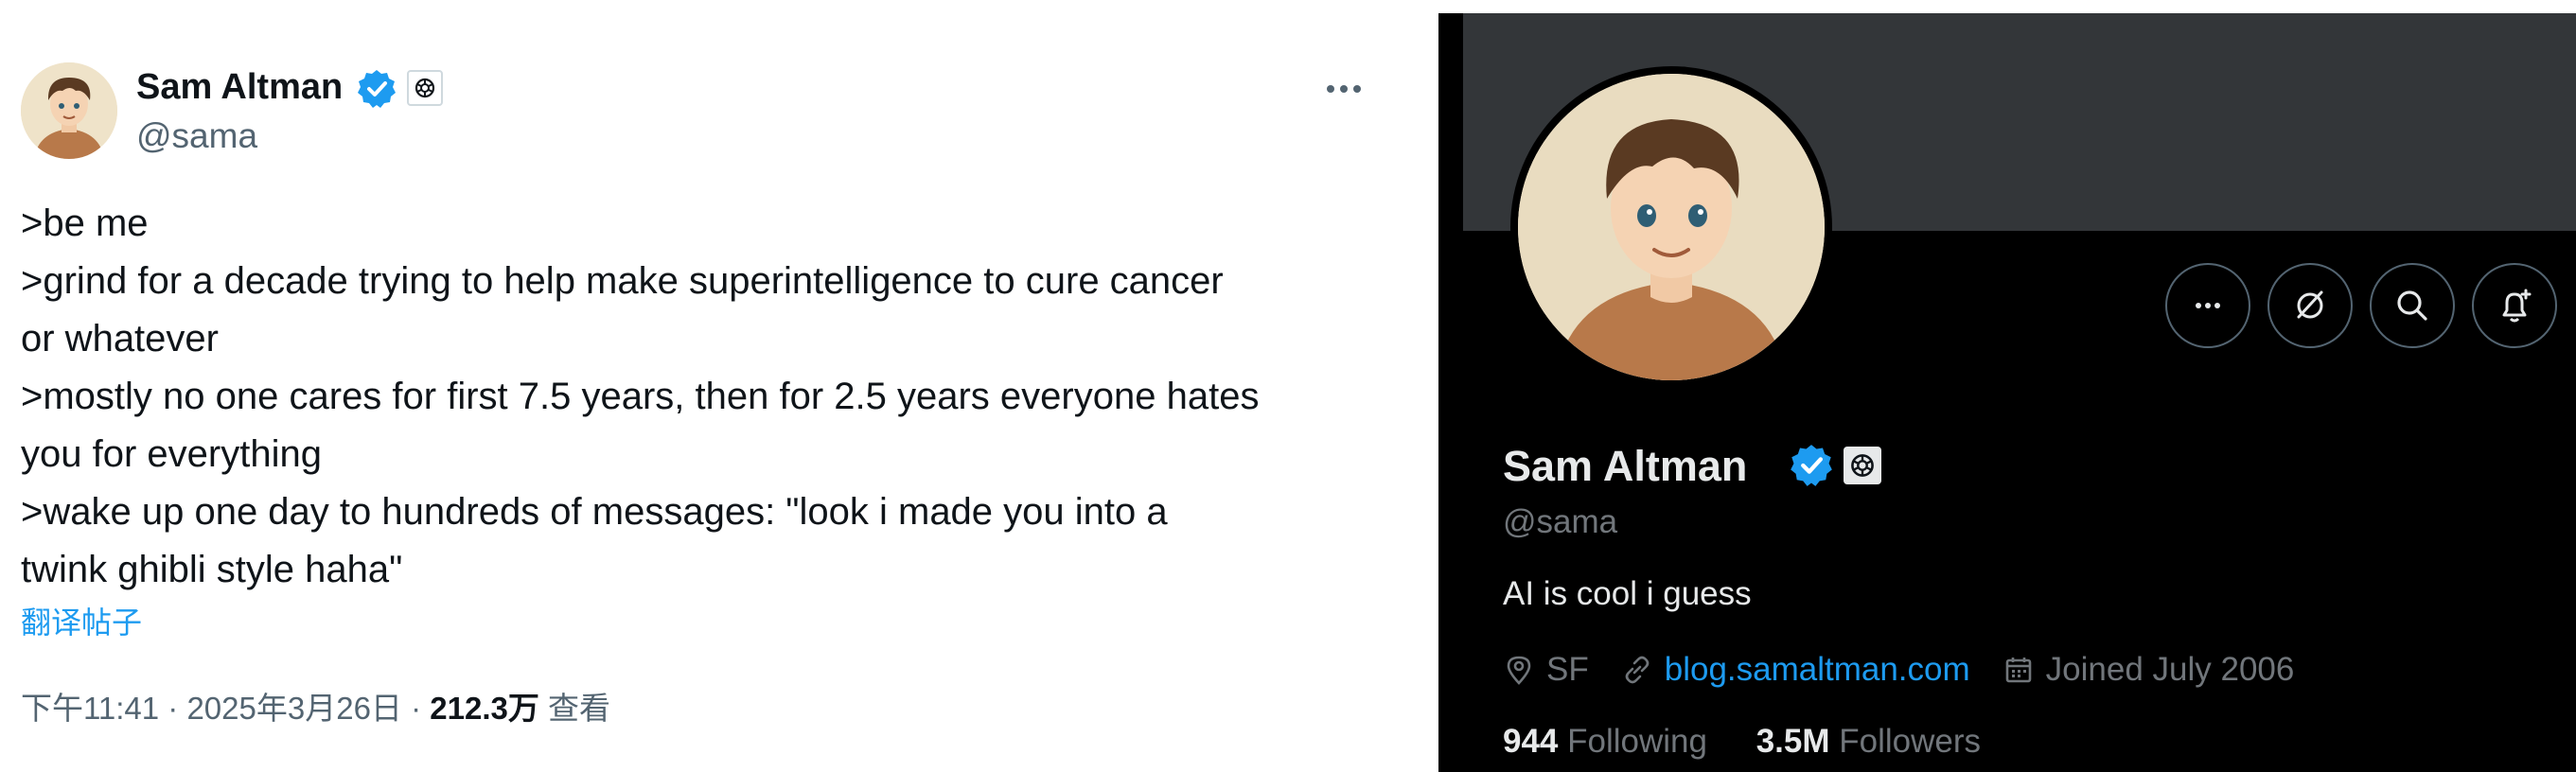 This screenshot has width=2576, height=772. I want to click on author-handle: @sama, so click(196, 136).